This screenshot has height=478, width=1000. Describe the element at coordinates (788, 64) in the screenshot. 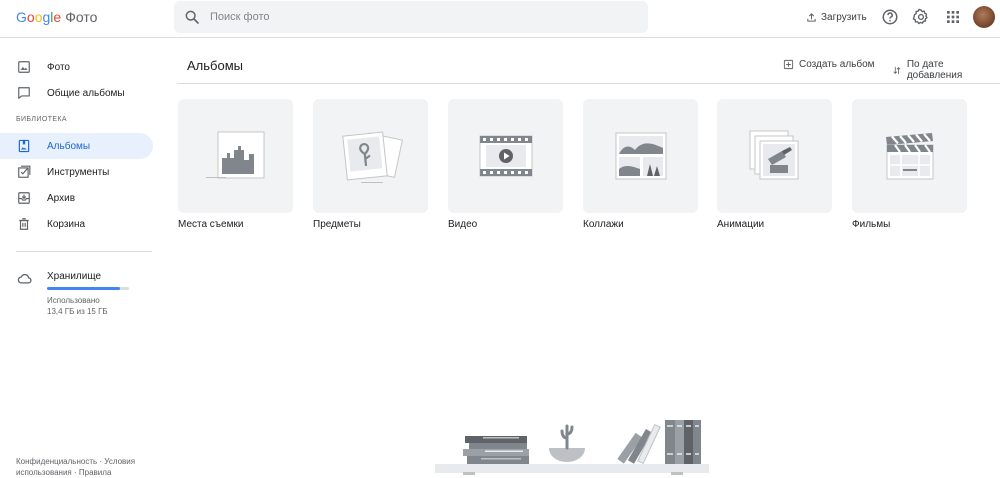

I see `add-box-icon` at that location.